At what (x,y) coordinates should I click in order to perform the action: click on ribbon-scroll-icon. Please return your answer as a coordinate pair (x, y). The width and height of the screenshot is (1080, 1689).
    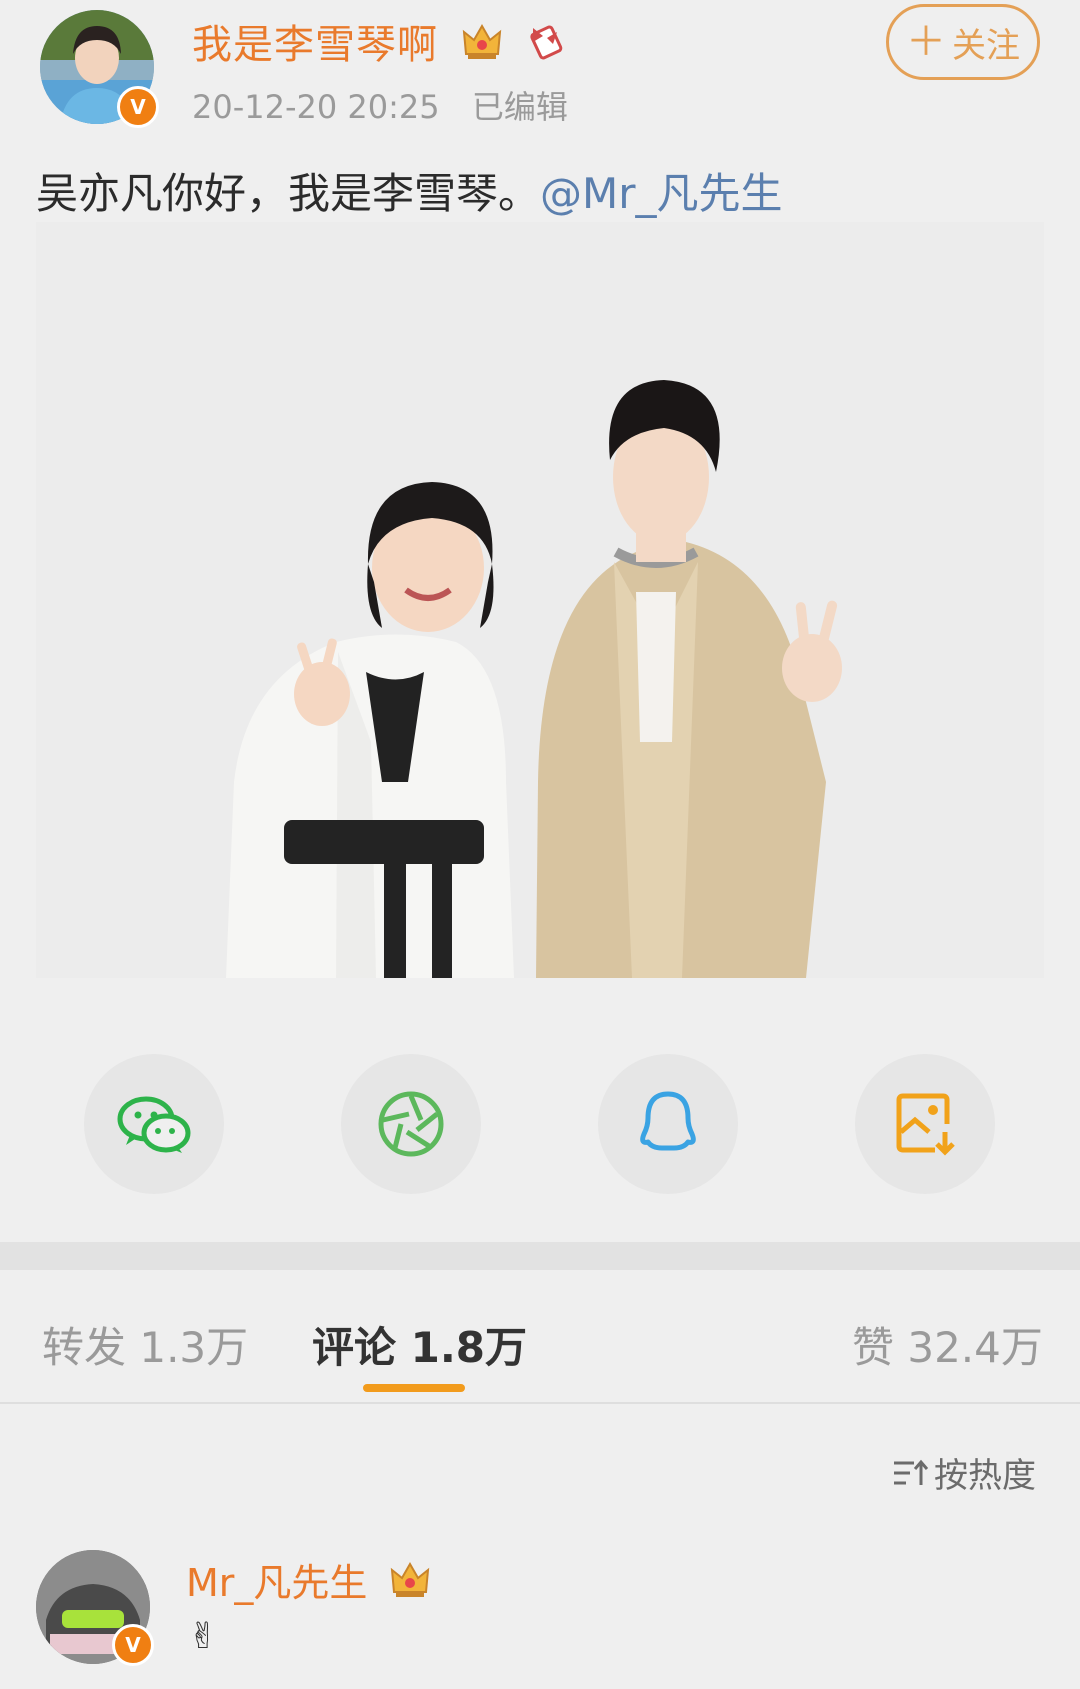
    Looking at the image, I should click on (546, 42).